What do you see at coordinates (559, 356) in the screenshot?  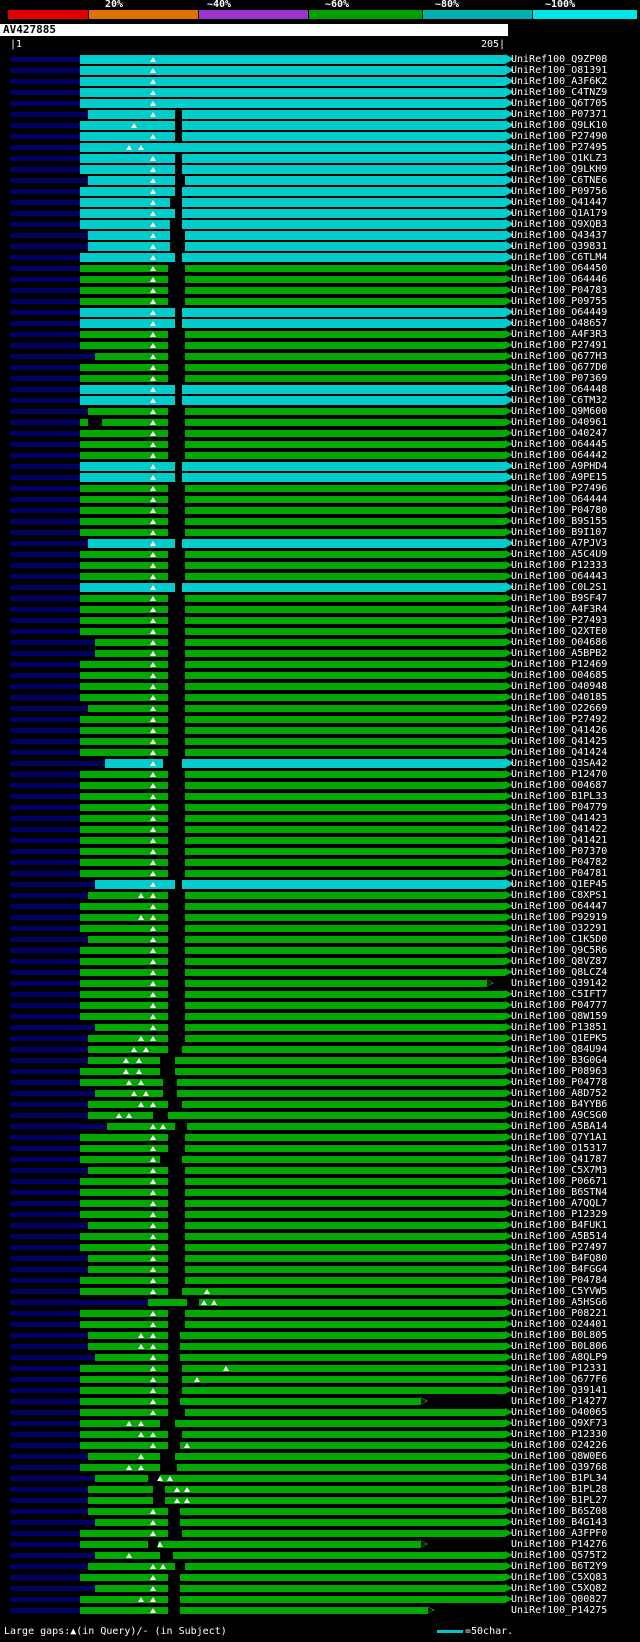 I see `hit-label: UniRef100_Q677H3` at bounding box center [559, 356].